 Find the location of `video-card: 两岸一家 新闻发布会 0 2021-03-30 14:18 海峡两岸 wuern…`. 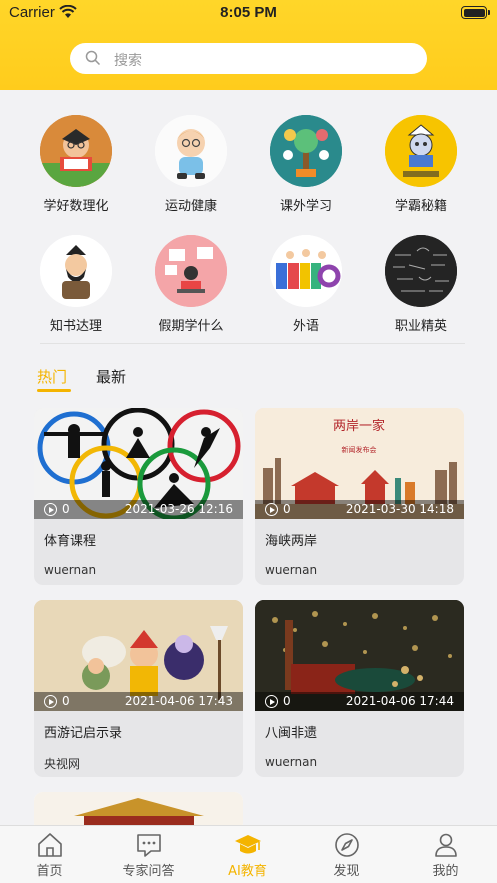

video-card: 两岸一家 新闻发布会 0 2021-03-30 14:18 海峡两岸 wuern… is located at coordinates (359, 496).